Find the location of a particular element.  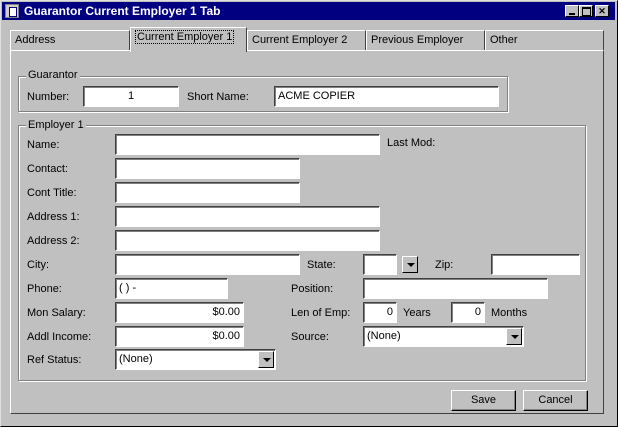

close-button: ✕ is located at coordinates (602, 11).